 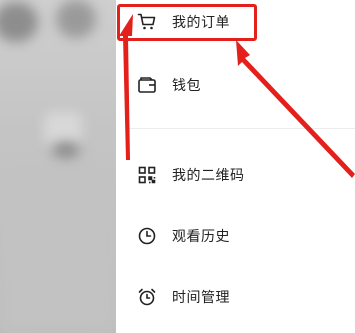 What do you see at coordinates (187, 22) in the screenshot?
I see `annotation-highlight-box` at bounding box center [187, 22].